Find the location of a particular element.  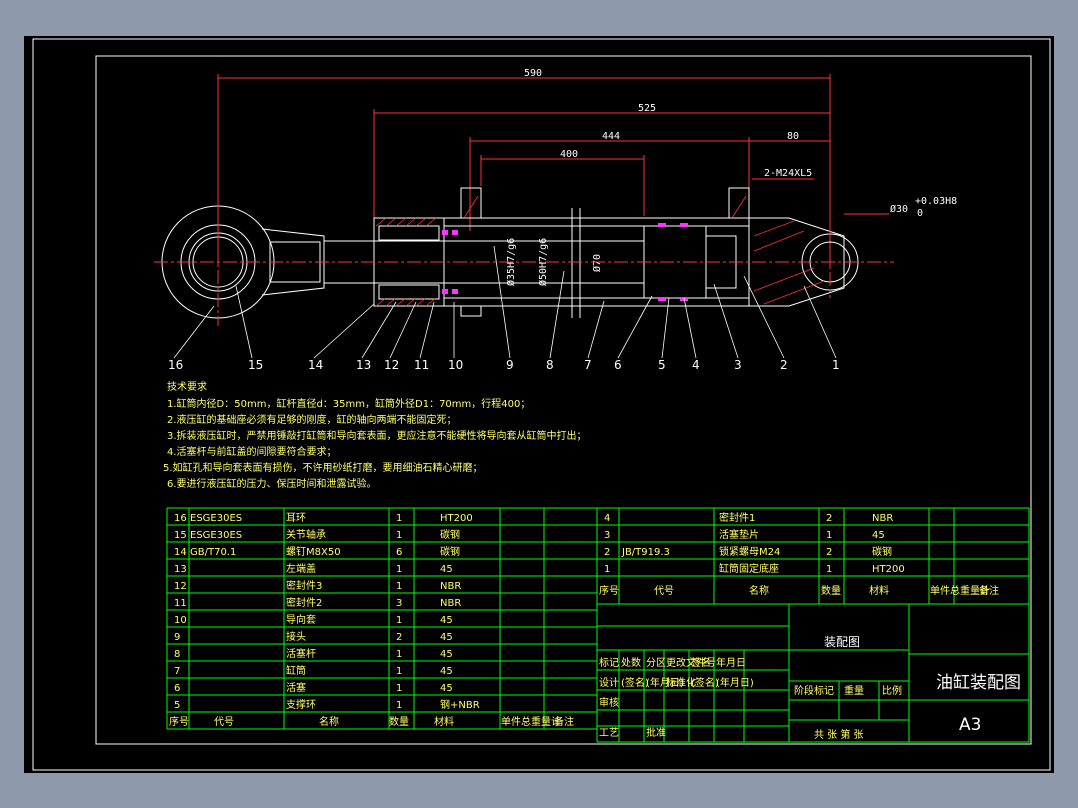

sheet-size: A3 is located at coordinates (970, 725).